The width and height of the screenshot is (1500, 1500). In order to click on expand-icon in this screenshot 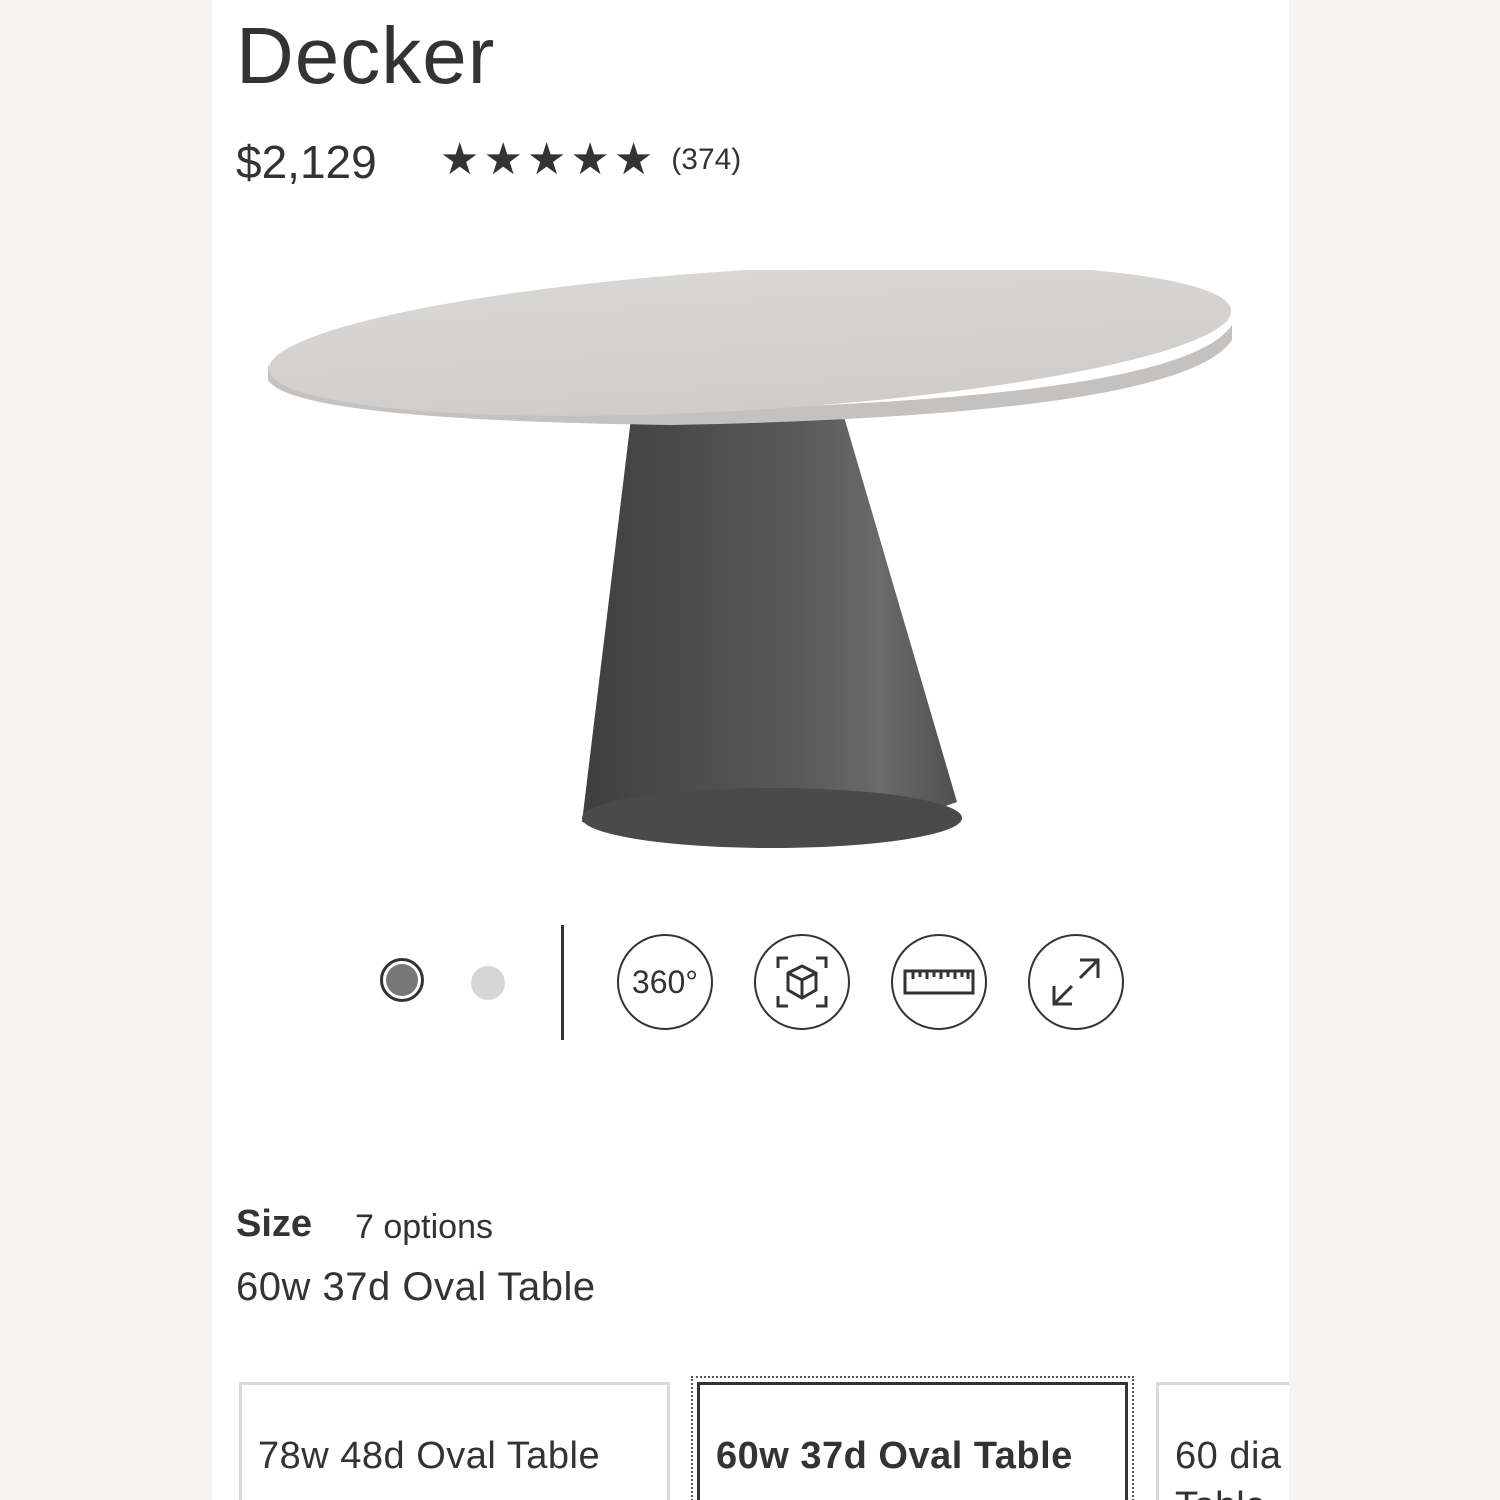, I will do `click(1076, 982)`.